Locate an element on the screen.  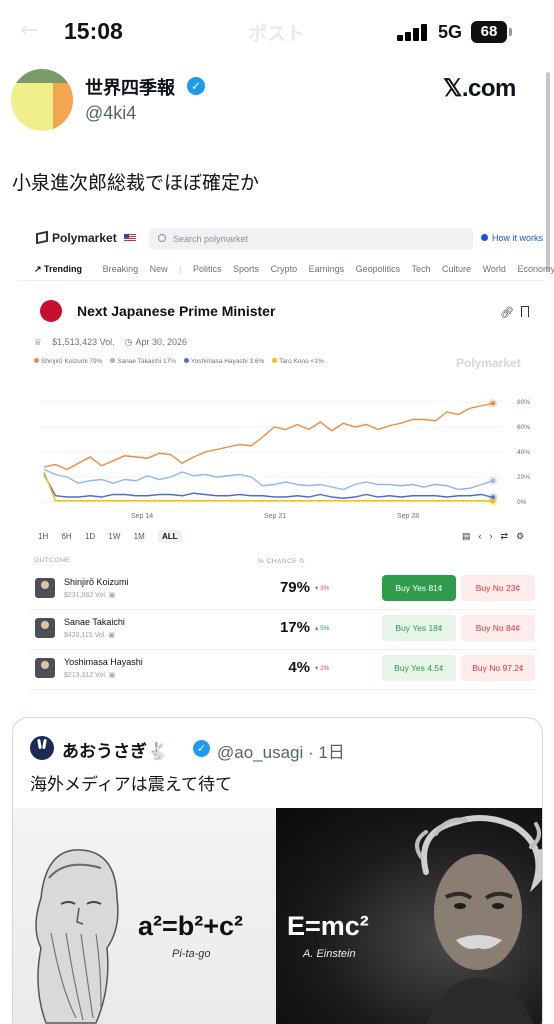
candidate-volume: $420,115 Vol. ▣ is located at coordinates (89, 635).